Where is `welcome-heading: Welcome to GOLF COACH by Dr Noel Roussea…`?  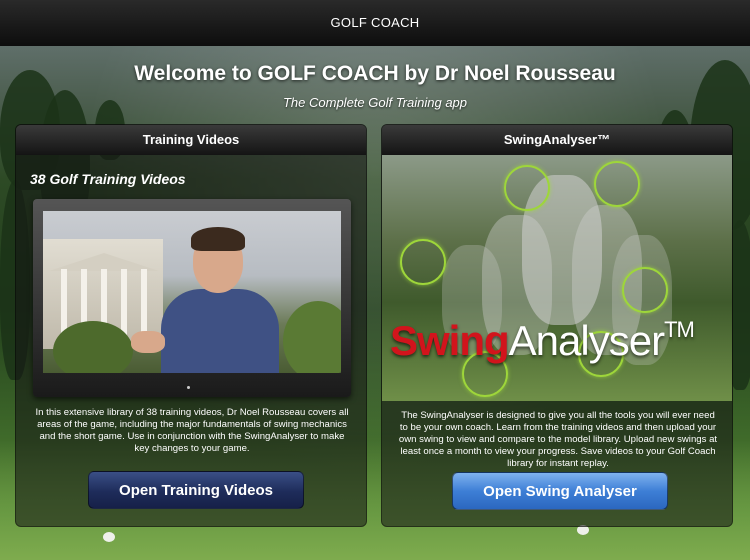
welcome-heading: Welcome to GOLF COACH by Dr Noel Roussea… is located at coordinates (375, 73).